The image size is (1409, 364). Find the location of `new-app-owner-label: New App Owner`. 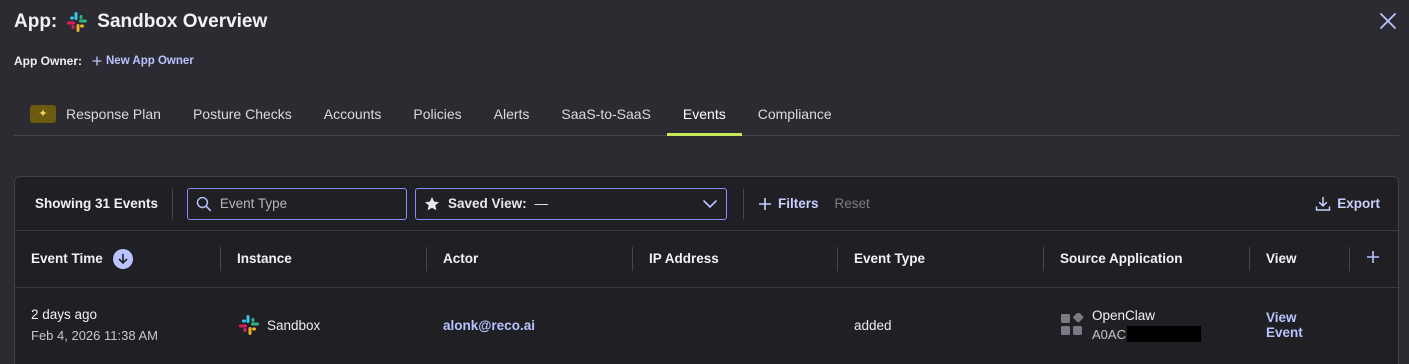

new-app-owner-label: New App Owner is located at coordinates (150, 61).